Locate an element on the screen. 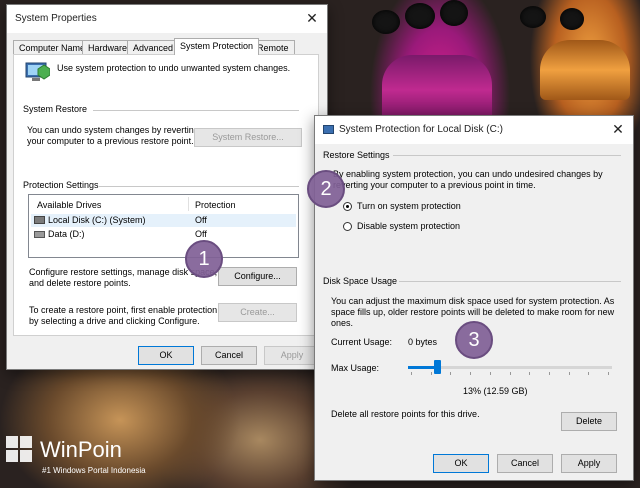  disable-radio is located at coordinates (347, 226).